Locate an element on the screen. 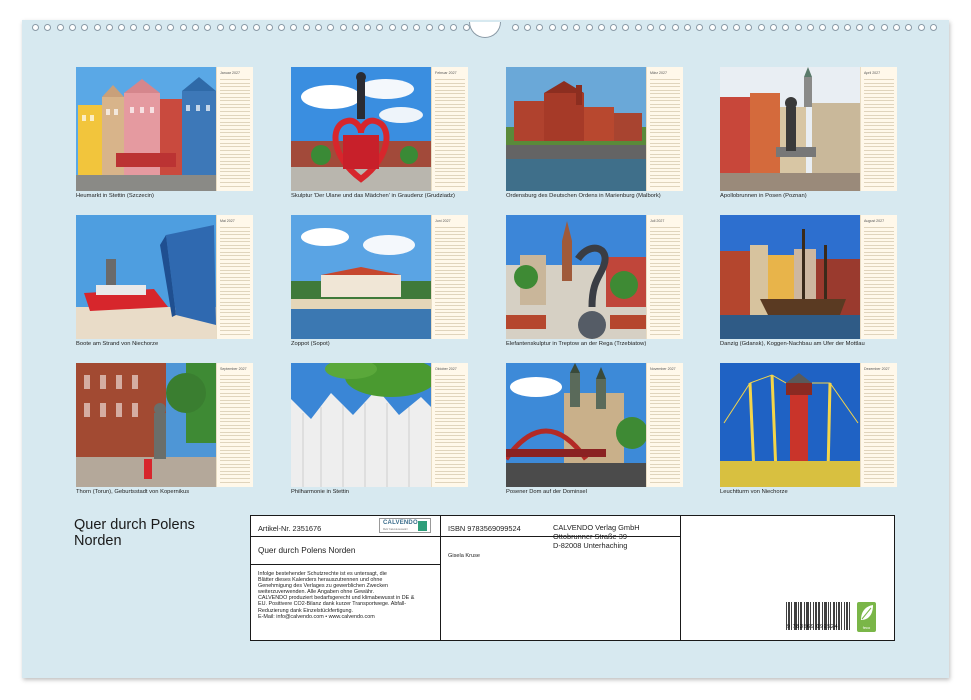  month-label: Februar 2027 is located at coordinates (446, 73).